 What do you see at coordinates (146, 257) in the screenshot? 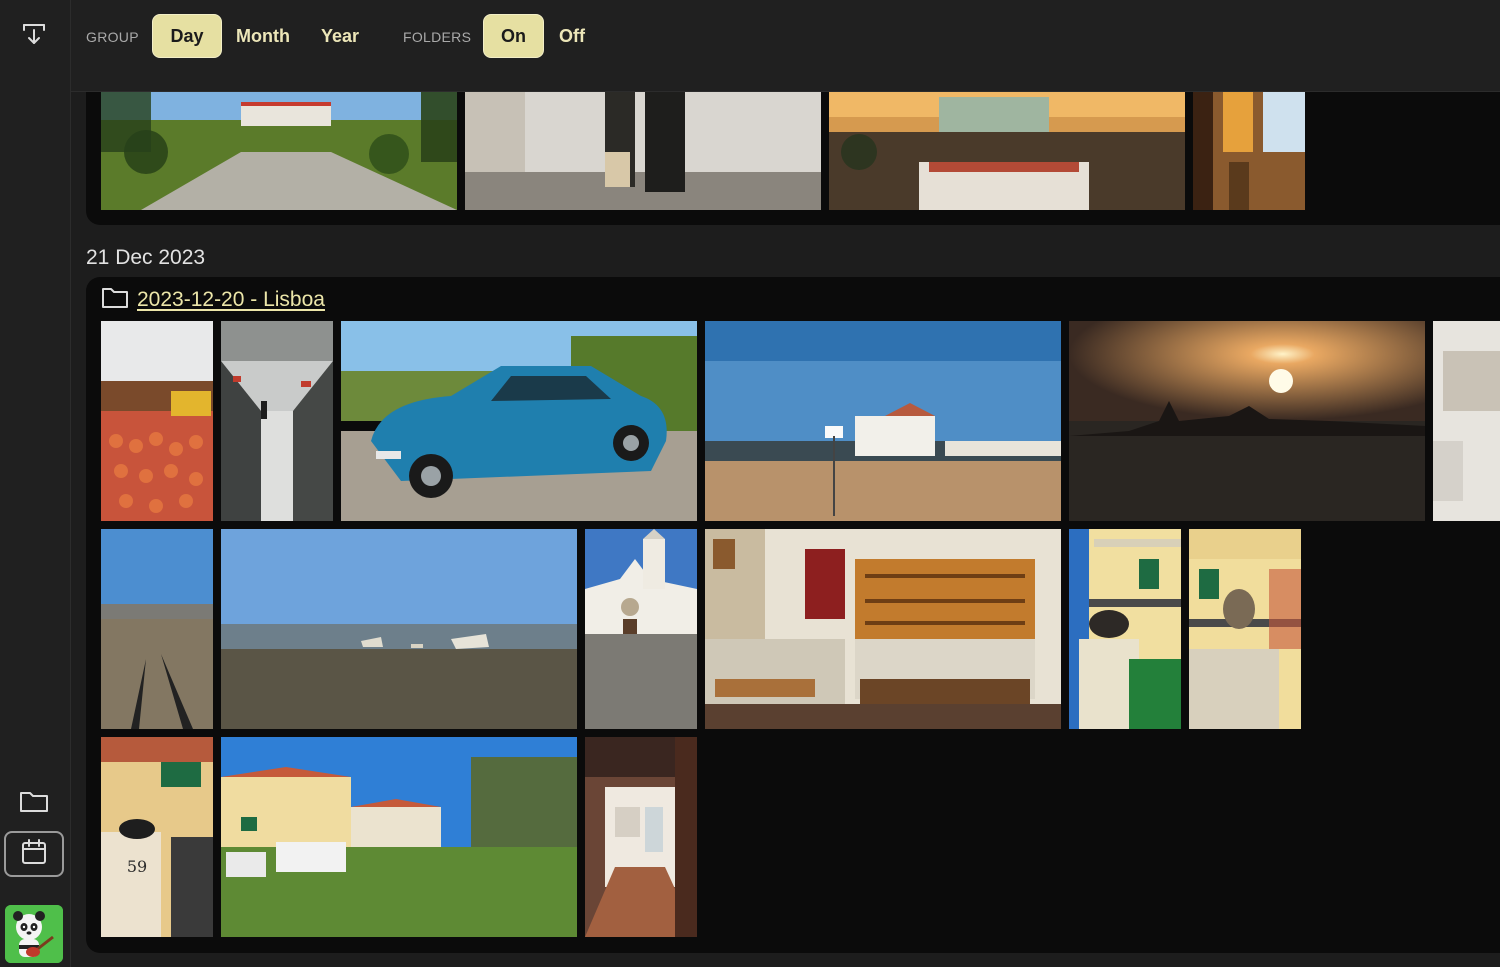
I see `day-heading: 21 Dec 2023` at bounding box center [146, 257].